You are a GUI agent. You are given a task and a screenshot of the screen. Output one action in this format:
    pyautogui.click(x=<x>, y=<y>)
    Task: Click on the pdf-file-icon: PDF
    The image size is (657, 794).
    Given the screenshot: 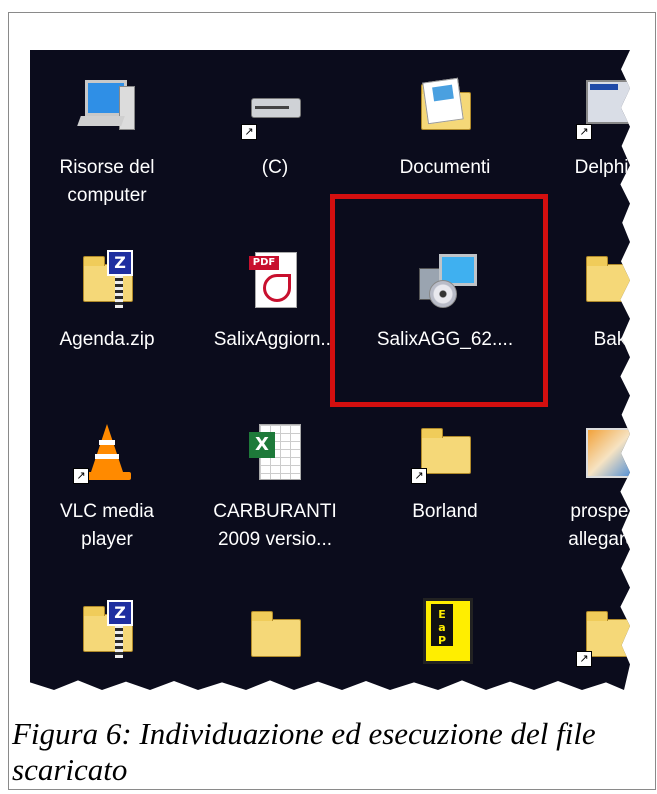 What is the action you would take?
    pyautogui.click(x=275, y=281)
    